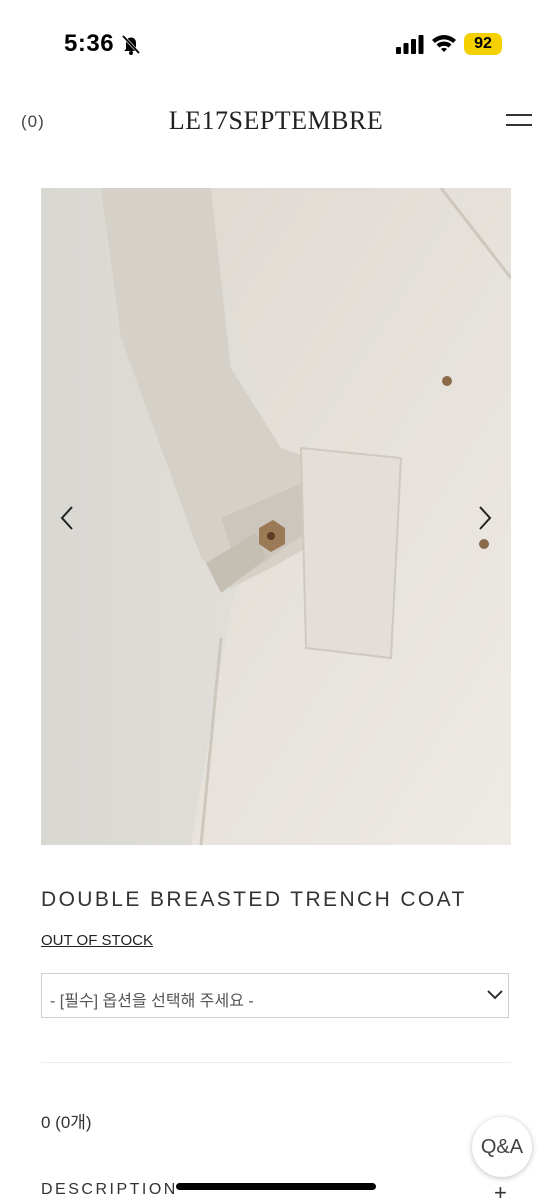 This screenshot has height=1200, width=552. I want to click on total-price: 0 (0개), so click(66, 1122).